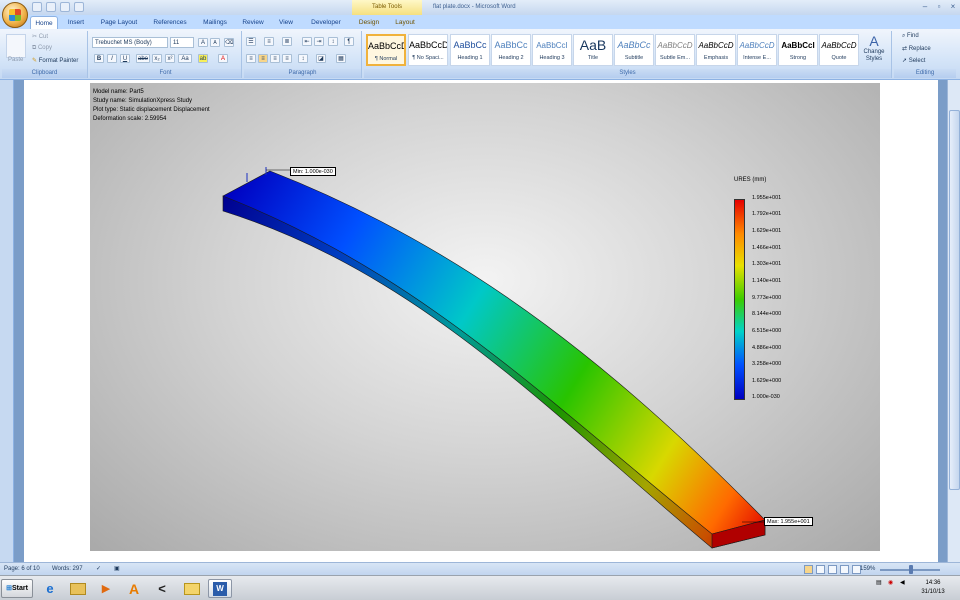 This screenshot has height=600, width=960. I want to click on change-styles-button: A Change Styles, so click(874, 51).